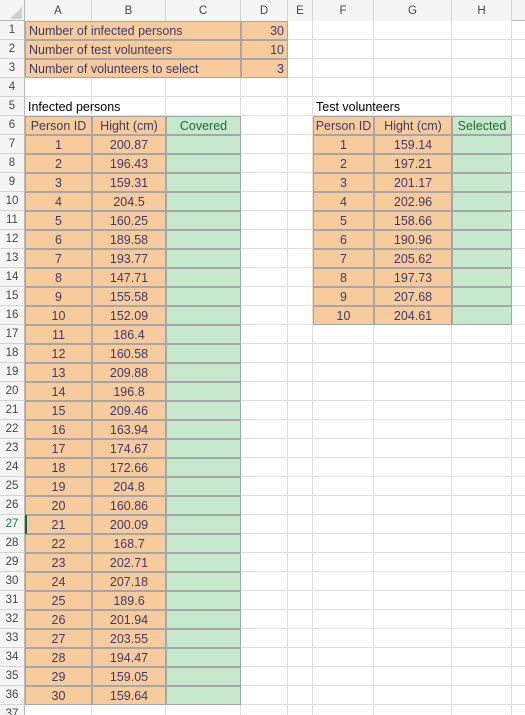  I want to click on infected-id-25: 25, so click(58, 600).